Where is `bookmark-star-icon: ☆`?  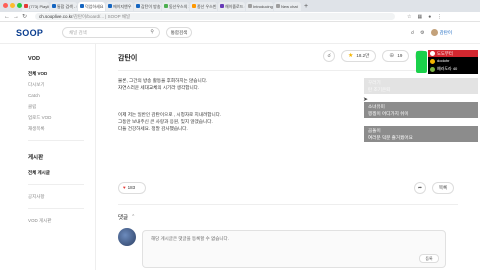
bookmark-star-icon: ☆ is located at coordinates (409, 17).